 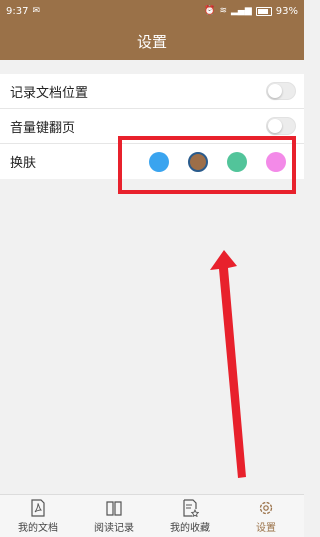 I want to click on app-header: 设置, so click(x=152, y=41).